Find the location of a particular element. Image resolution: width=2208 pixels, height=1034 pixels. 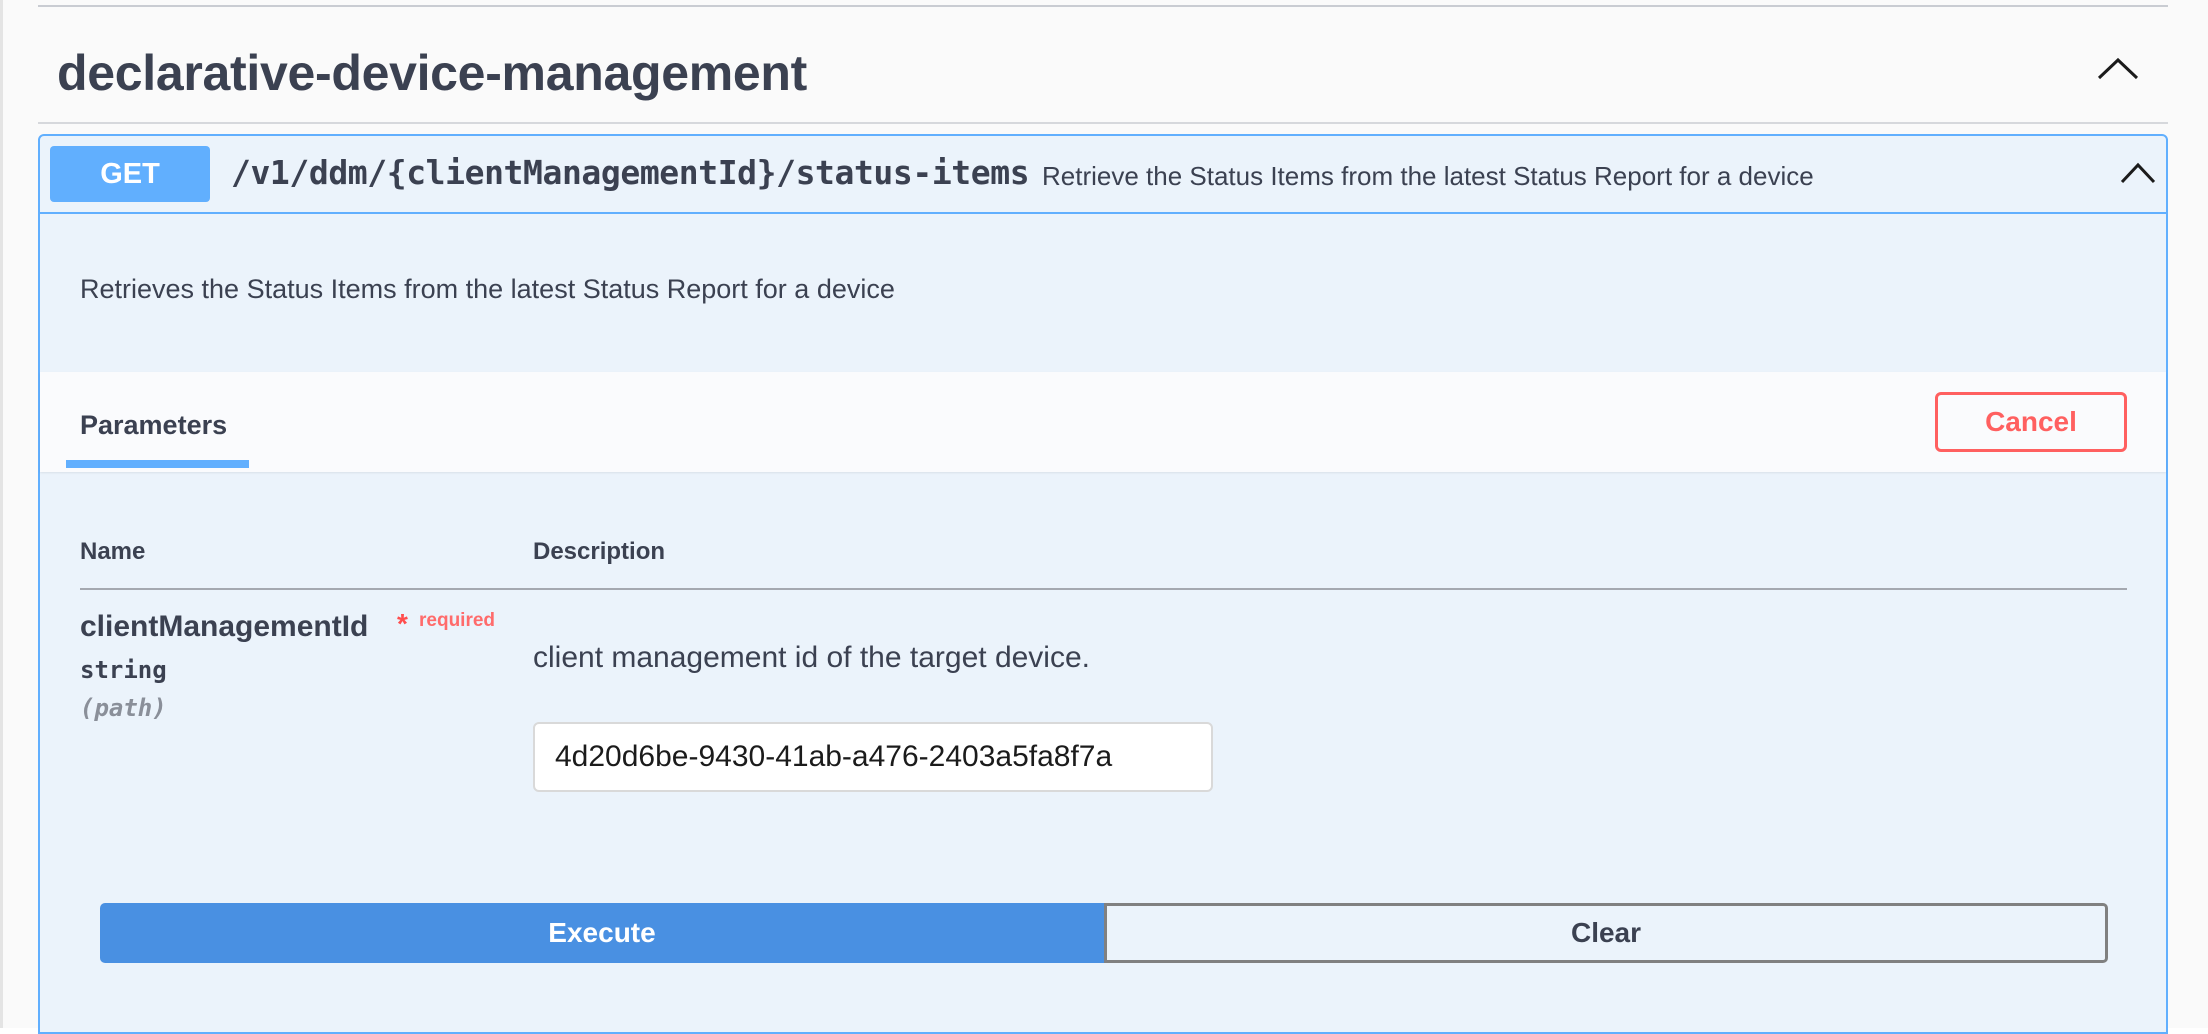

tab-parameters: Parameters is located at coordinates (153, 425).